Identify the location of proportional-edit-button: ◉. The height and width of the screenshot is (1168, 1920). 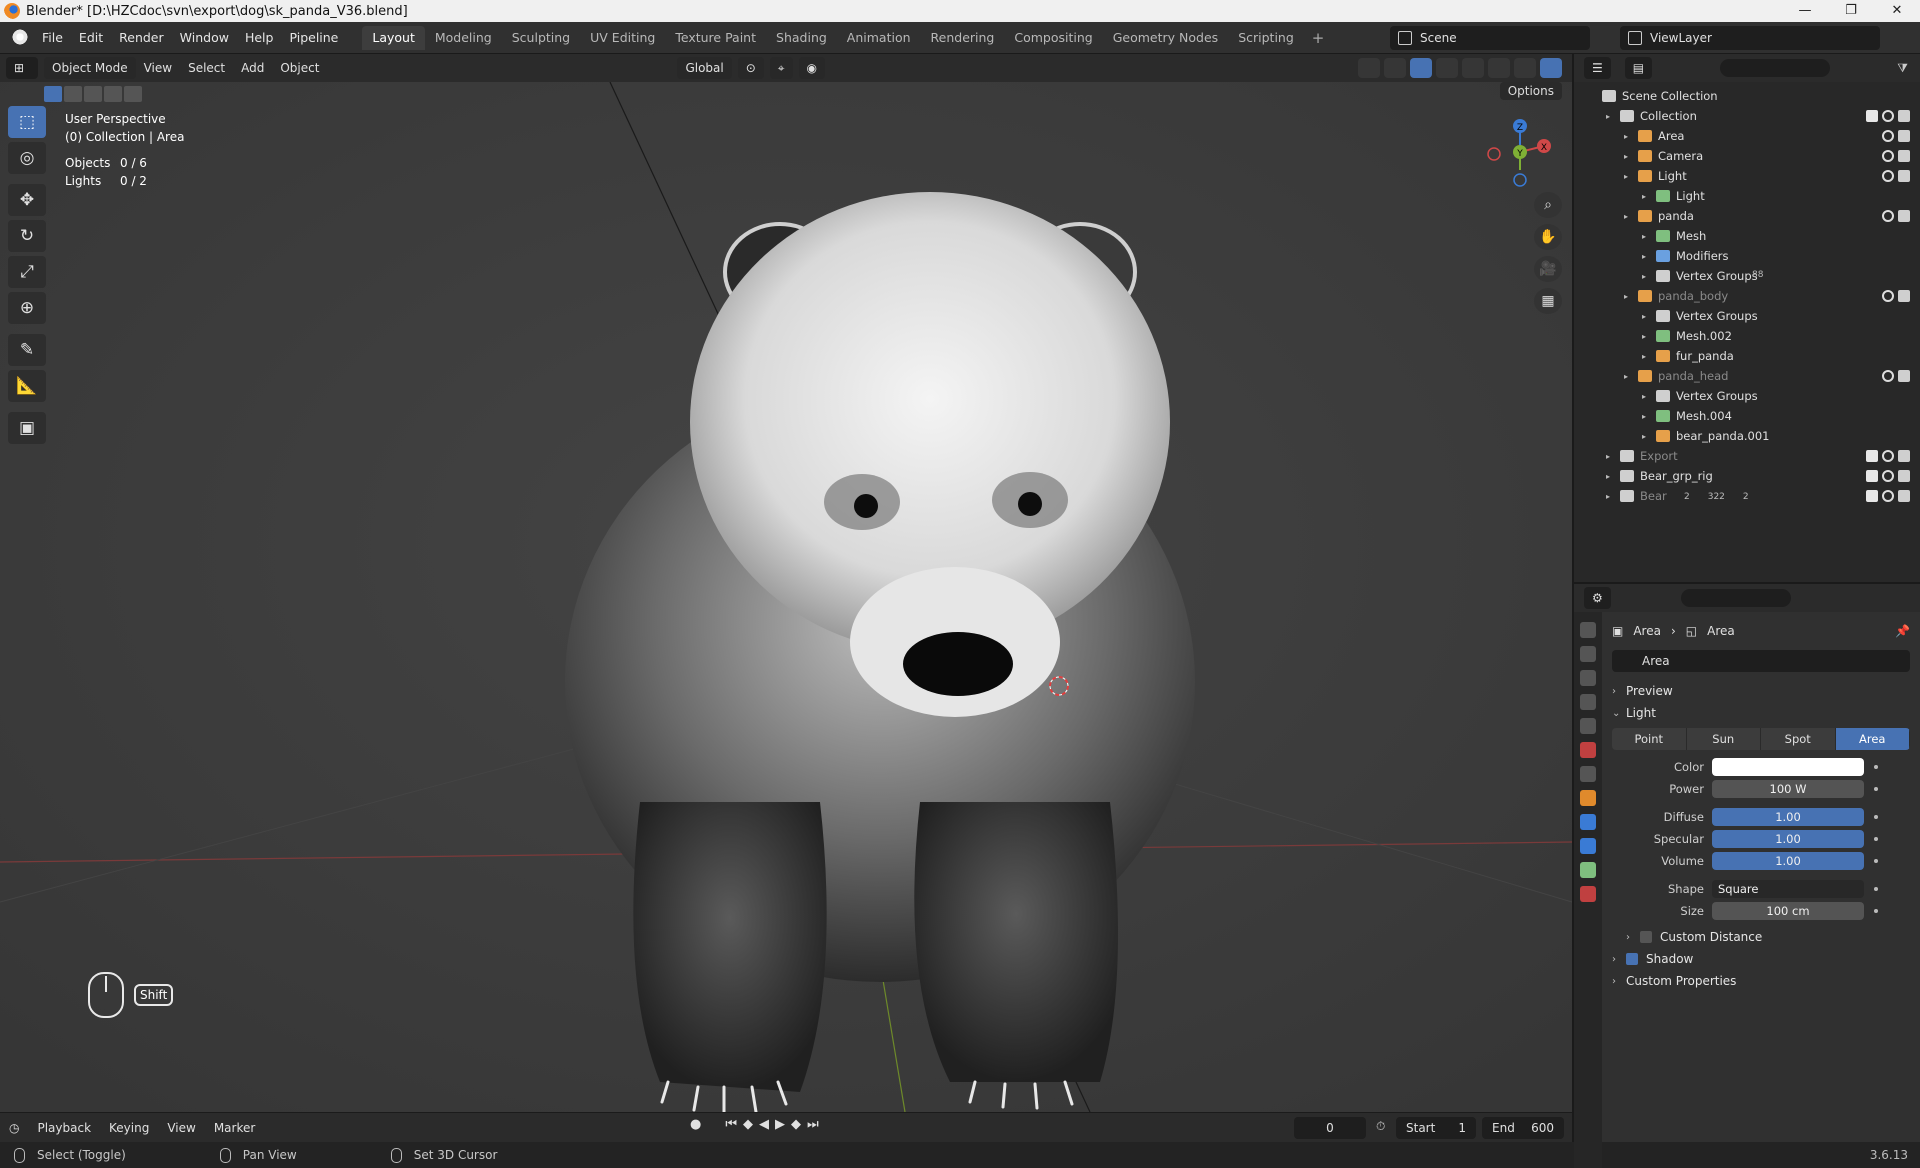
(812, 68).